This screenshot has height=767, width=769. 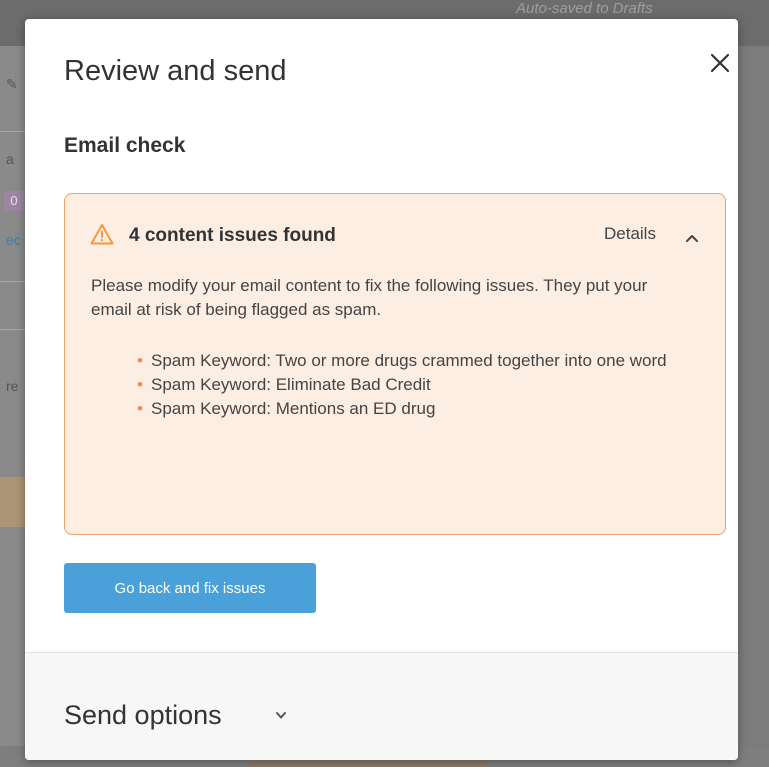 What do you see at coordinates (754, 396) in the screenshot?
I see `background-right-edge` at bounding box center [754, 396].